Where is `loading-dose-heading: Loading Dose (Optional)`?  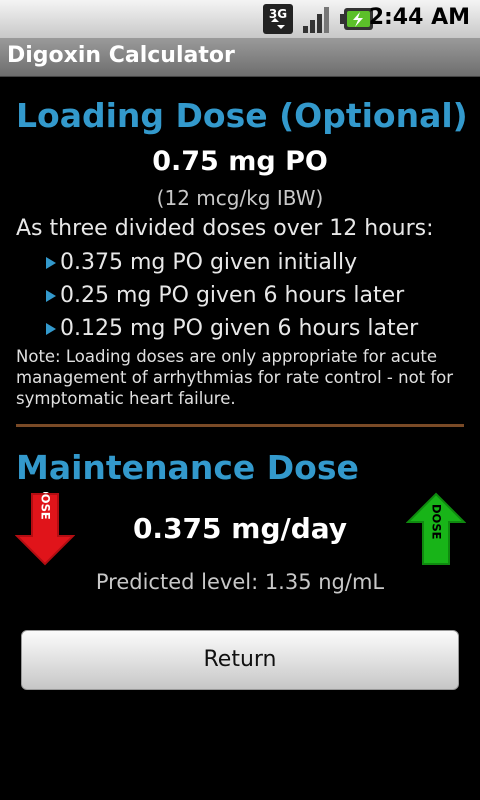 loading-dose-heading: Loading Dose (Optional) is located at coordinates (242, 115).